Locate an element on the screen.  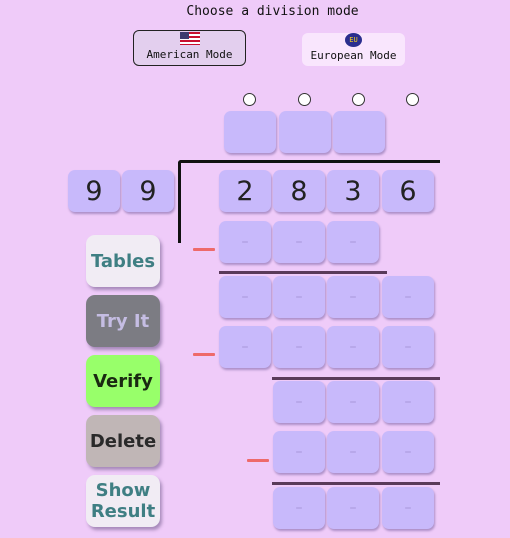
dividend-digit: 8 is located at coordinates (299, 191).